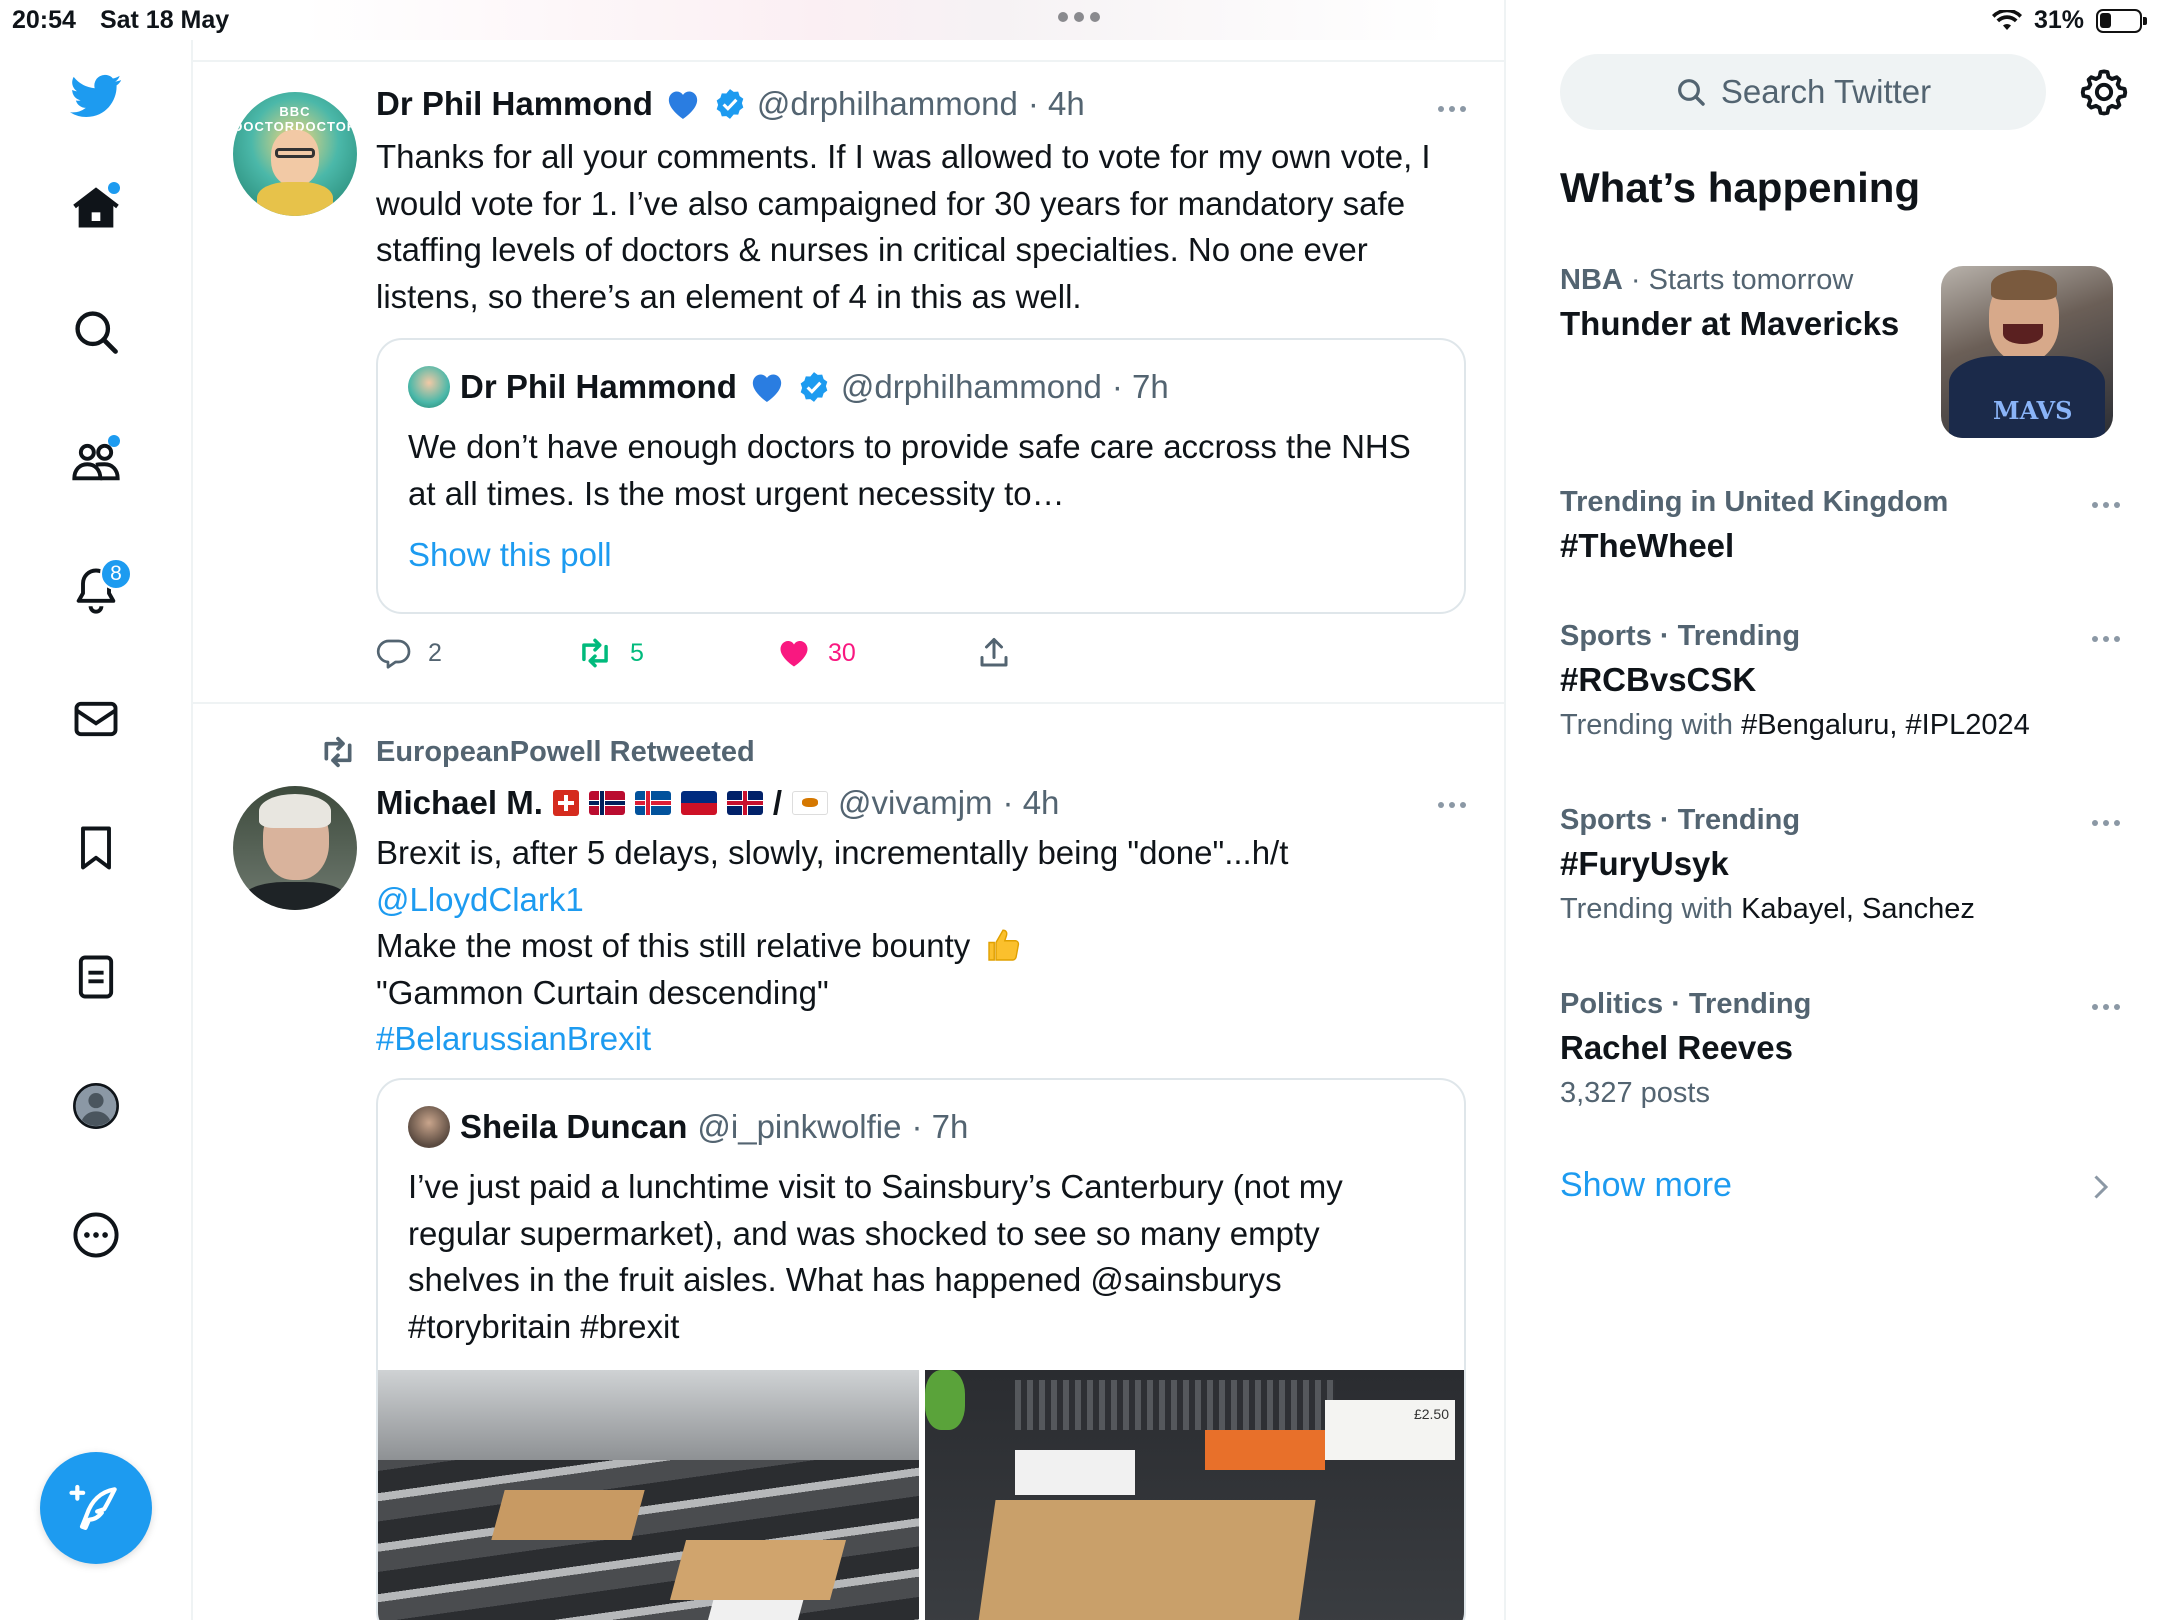 The width and height of the screenshot is (2160, 1620). What do you see at coordinates (698, 803) in the screenshot?
I see `liechtenstein-flag-icon` at bounding box center [698, 803].